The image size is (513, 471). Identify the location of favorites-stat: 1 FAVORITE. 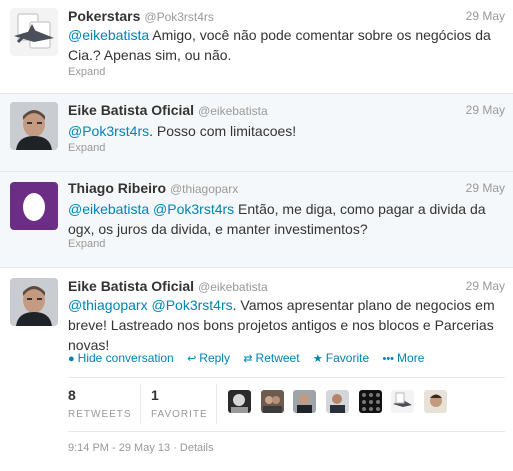
(179, 403).